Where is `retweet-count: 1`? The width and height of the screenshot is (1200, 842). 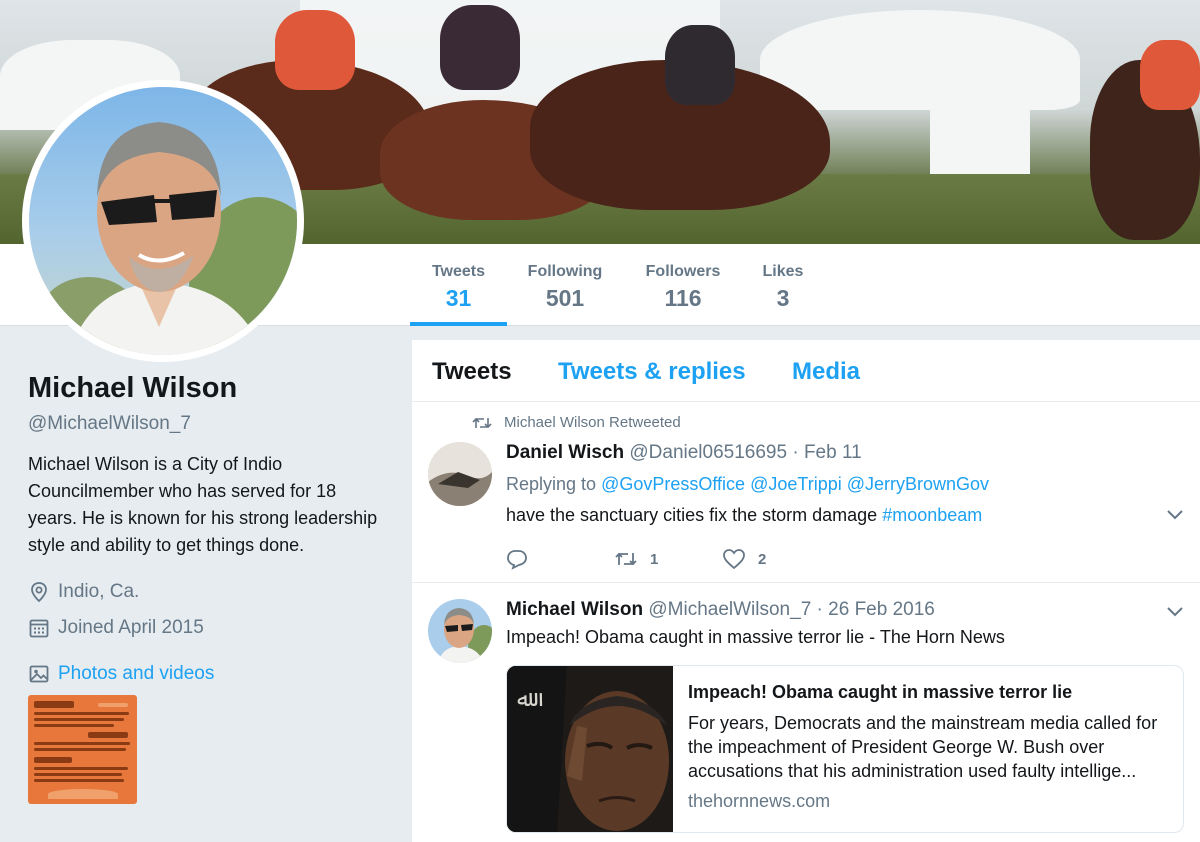
retweet-count: 1 is located at coordinates (654, 559).